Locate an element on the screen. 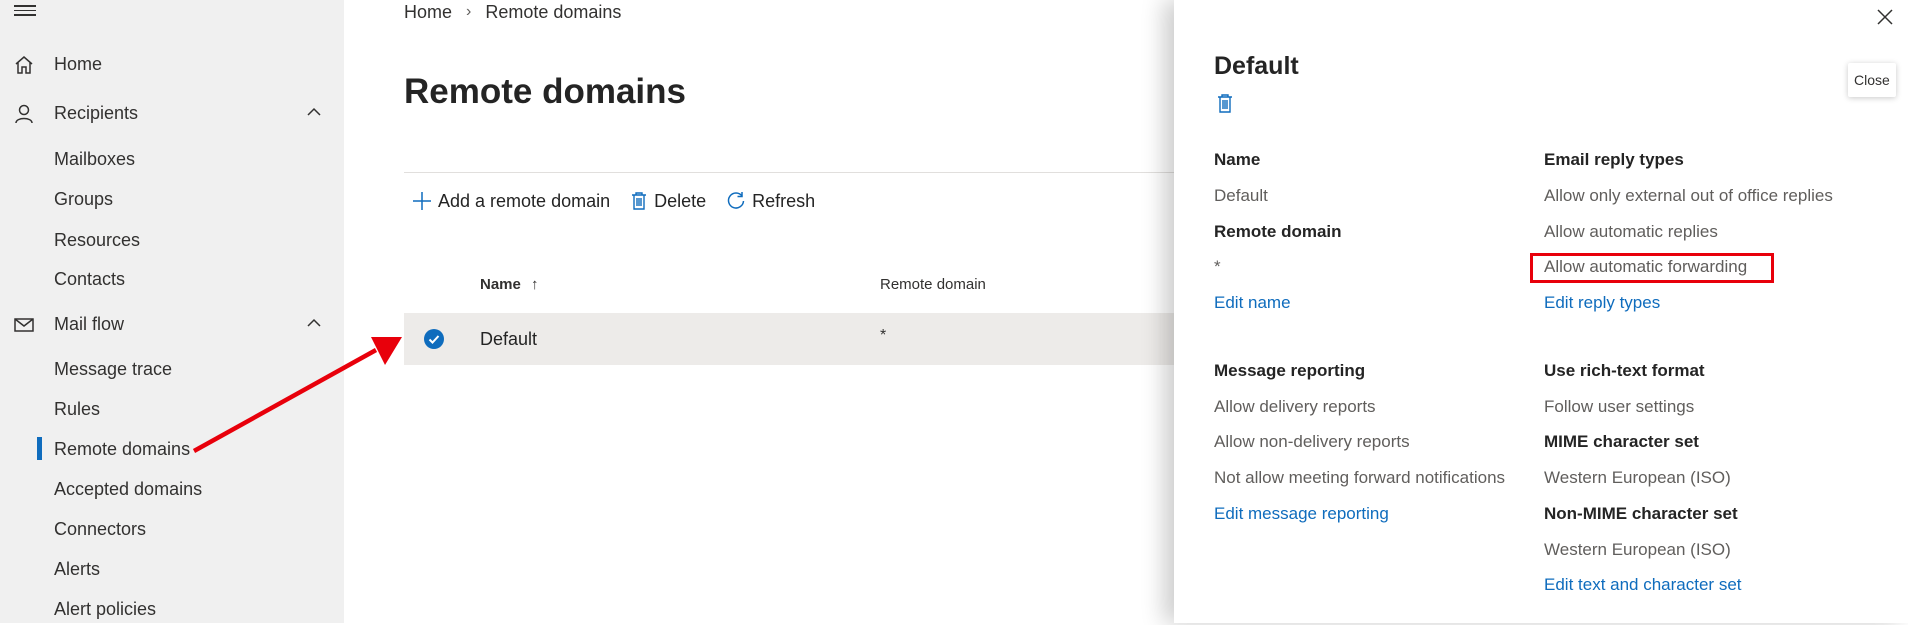  delete-label: Delete is located at coordinates (680, 200).